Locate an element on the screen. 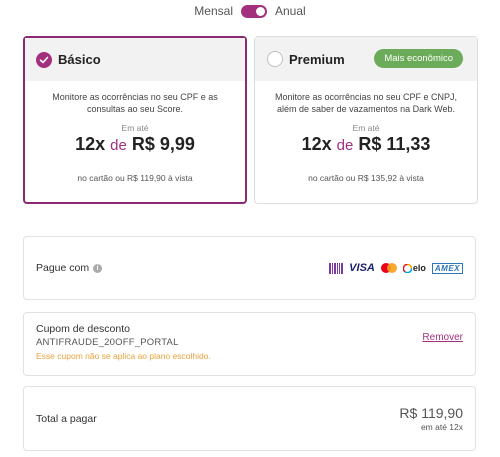  plan-name: Básico is located at coordinates (79, 59).